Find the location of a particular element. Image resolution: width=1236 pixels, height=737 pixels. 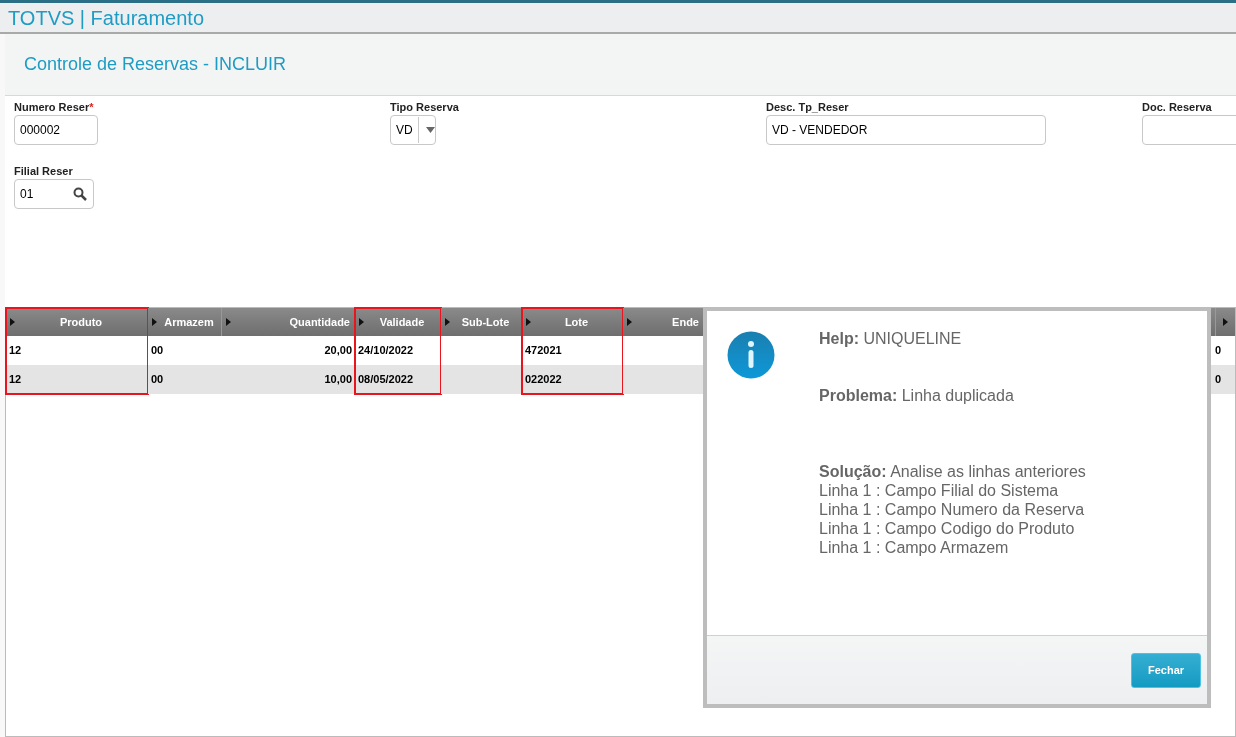

help-text: Help: UNIQUELINE is located at coordinates (891, 338).